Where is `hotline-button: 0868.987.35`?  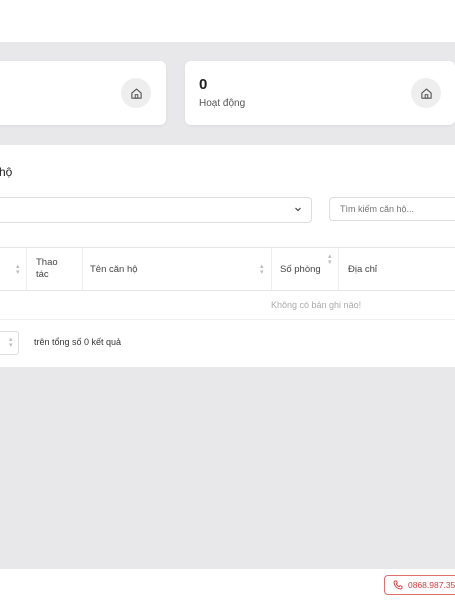 hotline-button: 0868.987.35 is located at coordinates (419, 585).